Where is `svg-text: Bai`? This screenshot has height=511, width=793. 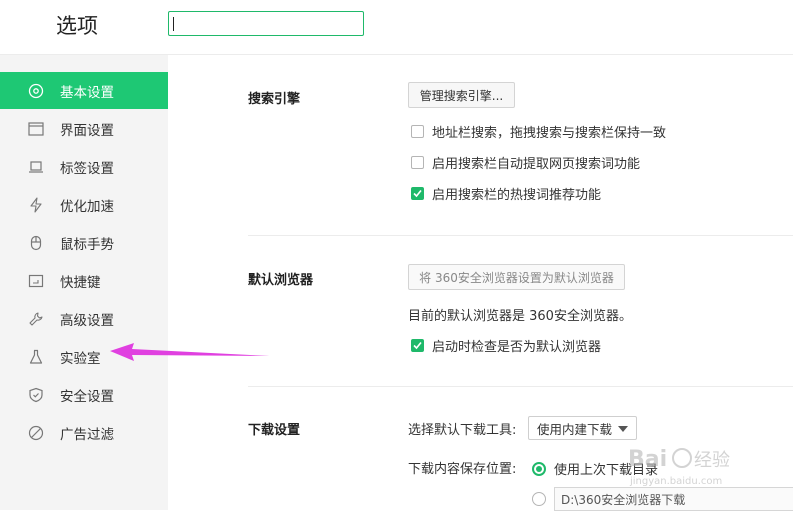 svg-text: Bai is located at coordinates (647, 459).